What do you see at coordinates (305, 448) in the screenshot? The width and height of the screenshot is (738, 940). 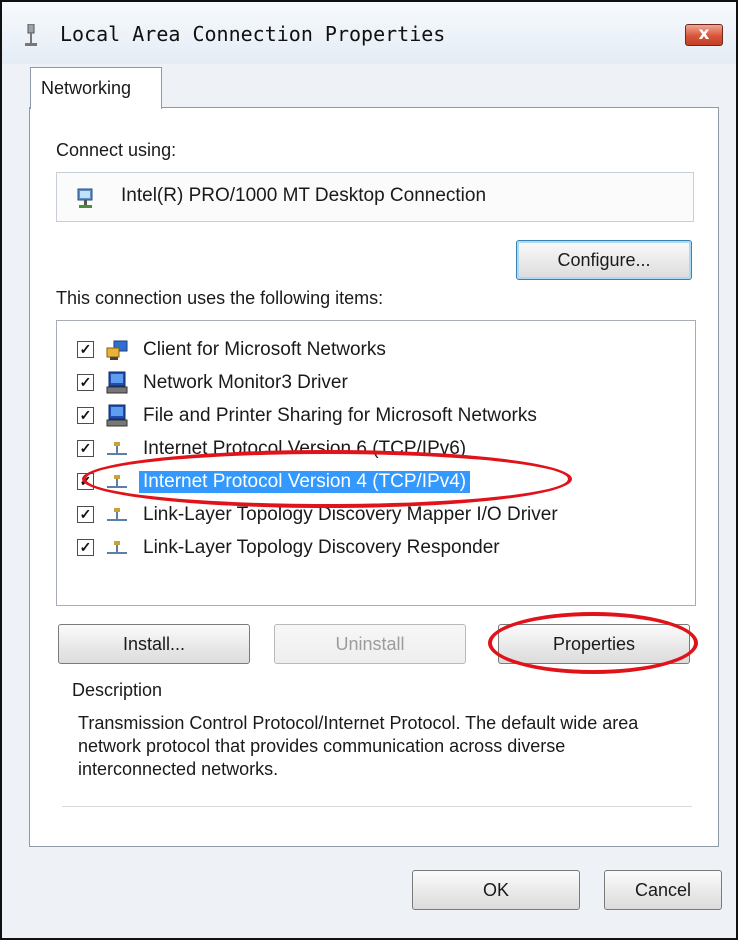 I see `item-label: Internet Protocol Version 6 (TCP/IPv6)` at bounding box center [305, 448].